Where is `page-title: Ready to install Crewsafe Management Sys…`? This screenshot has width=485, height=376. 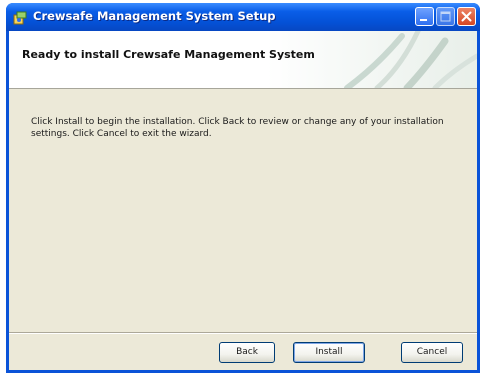
page-title: Ready to install Crewsafe Management Sys… is located at coordinates (168, 54).